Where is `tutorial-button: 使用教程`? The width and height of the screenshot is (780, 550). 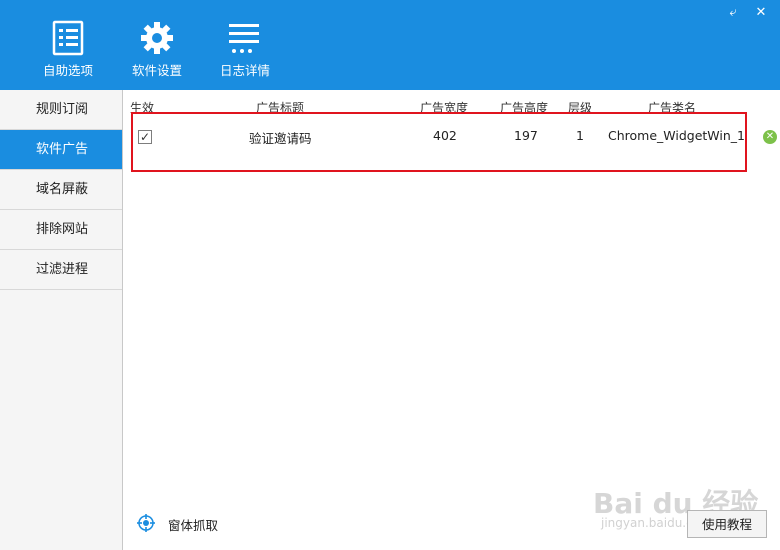 tutorial-button: 使用教程 is located at coordinates (727, 524).